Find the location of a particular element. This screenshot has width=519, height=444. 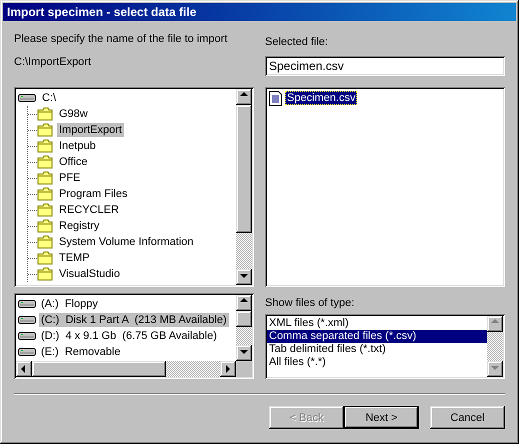

selected-file-label: Selected file: is located at coordinates (297, 42).